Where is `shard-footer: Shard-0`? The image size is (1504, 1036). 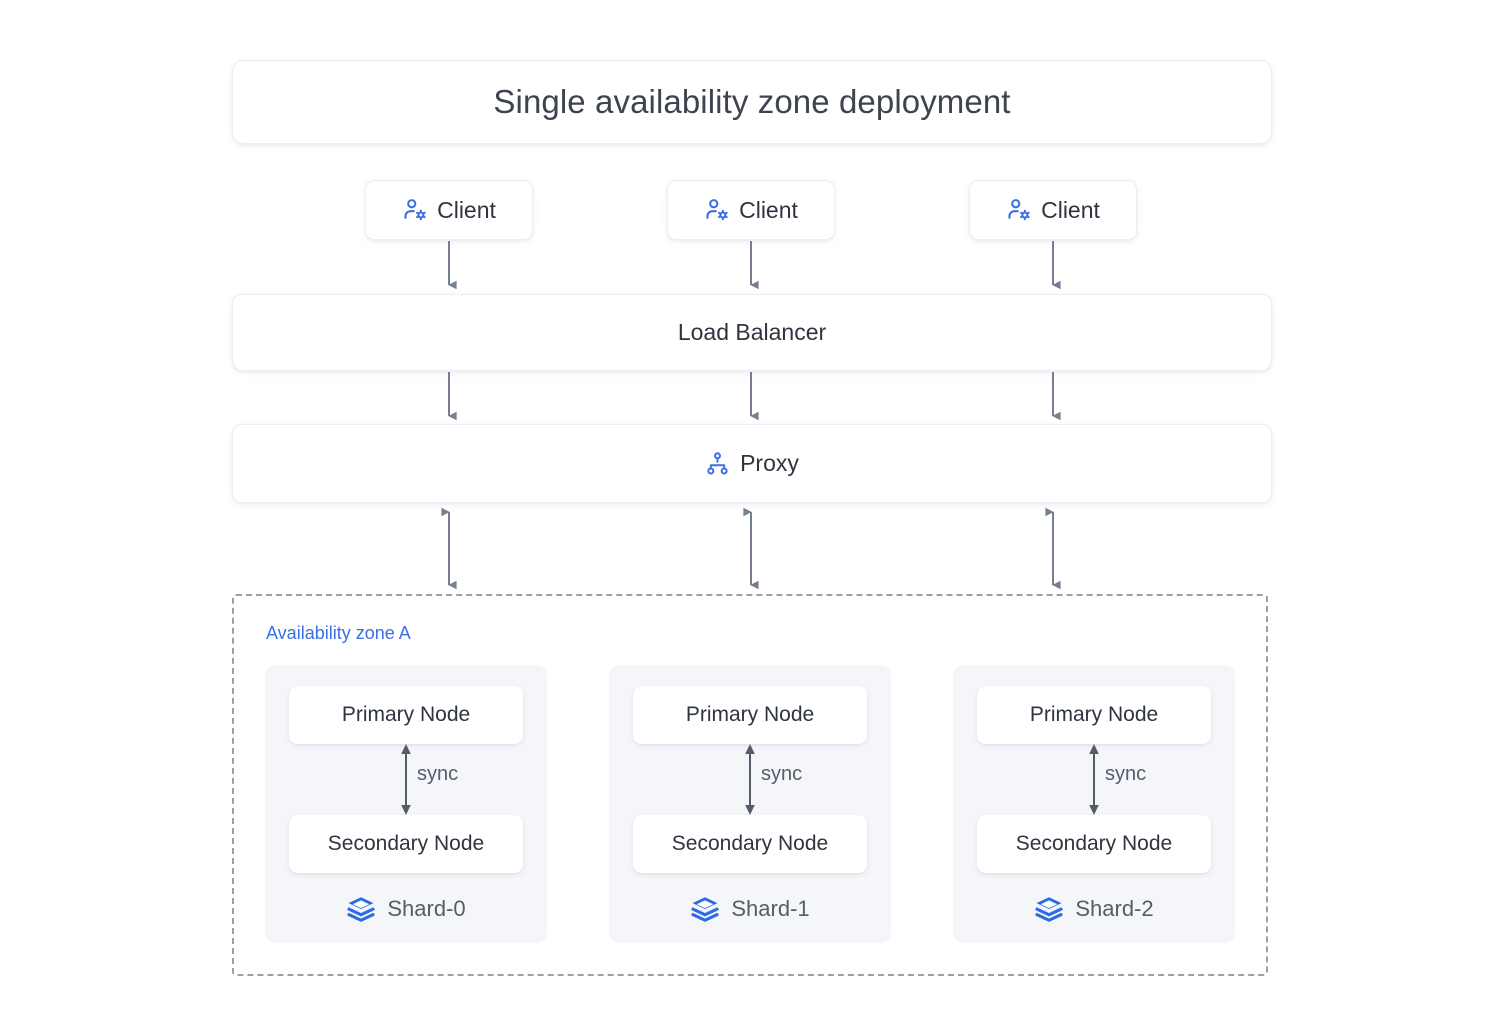 shard-footer: Shard-0 is located at coordinates (406, 909).